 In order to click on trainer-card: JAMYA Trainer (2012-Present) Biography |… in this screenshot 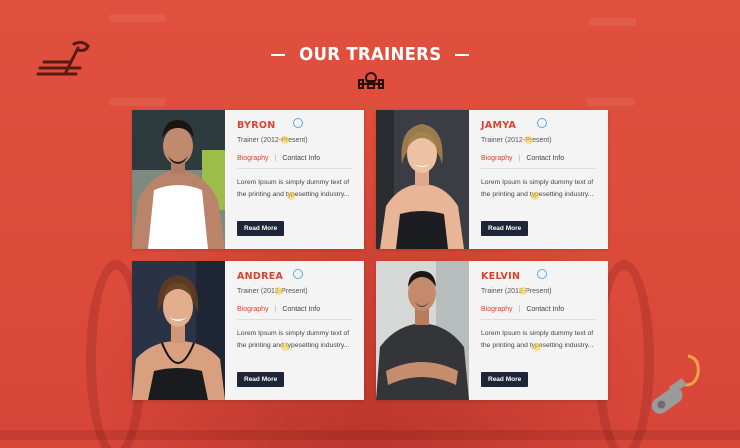, I will do `click(492, 179)`.